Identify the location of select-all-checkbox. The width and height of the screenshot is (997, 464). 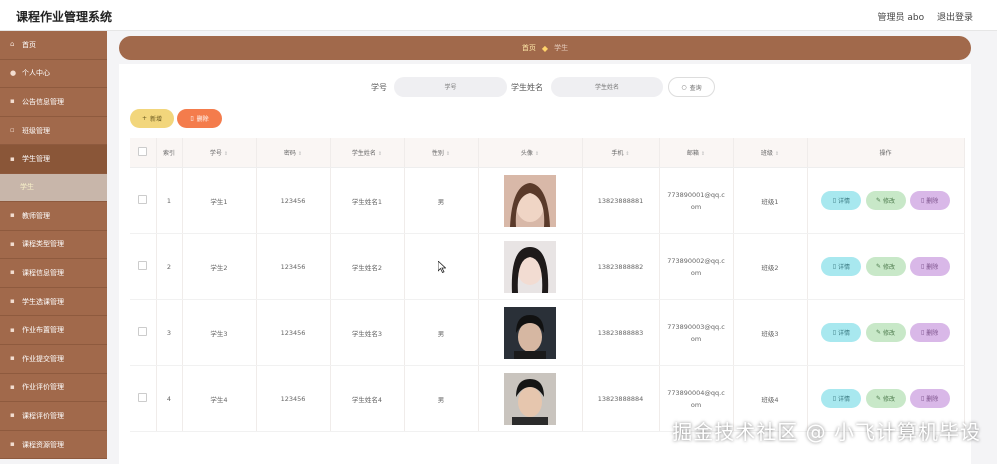
(143, 153).